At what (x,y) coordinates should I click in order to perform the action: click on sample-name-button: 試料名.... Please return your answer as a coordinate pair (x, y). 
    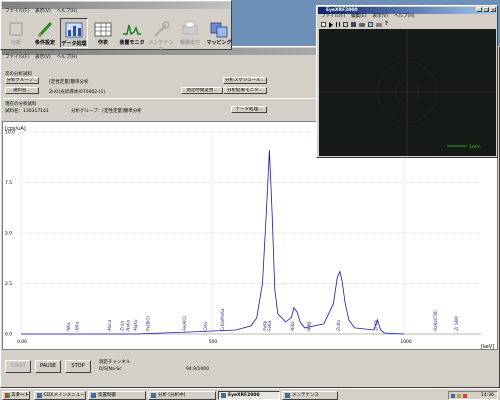
    Looking at the image, I should click on (22, 90).